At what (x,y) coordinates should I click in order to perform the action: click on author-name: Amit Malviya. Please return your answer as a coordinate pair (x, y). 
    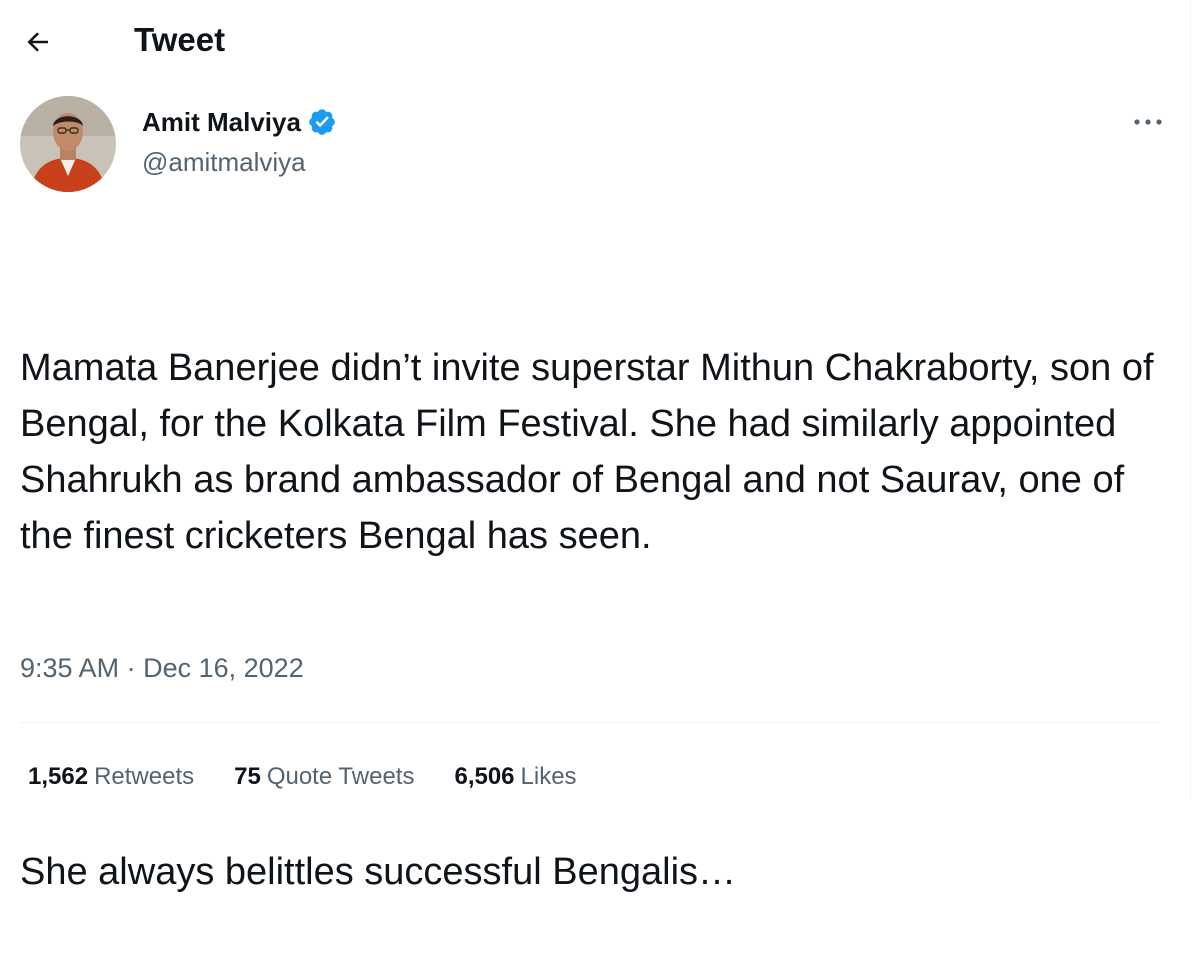
    Looking at the image, I should click on (221, 122).